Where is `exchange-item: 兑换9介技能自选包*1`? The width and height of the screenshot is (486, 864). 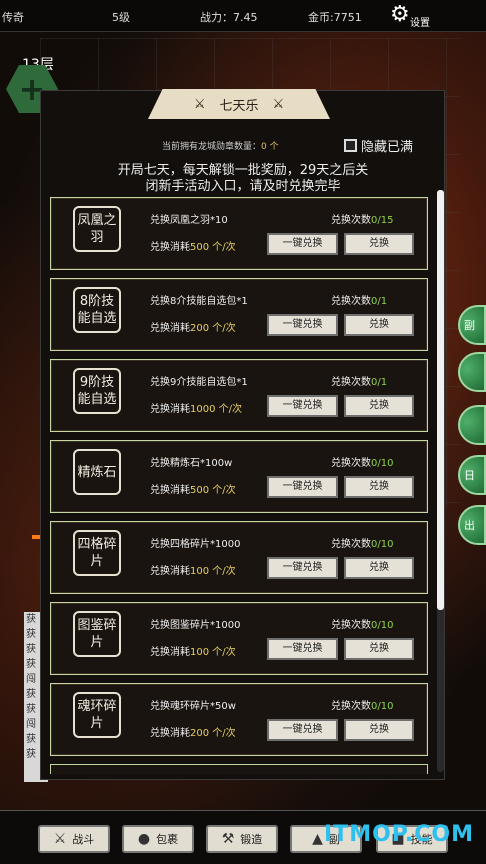 exchange-item: 兑换9介技能自选包*1 is located at coordinates (199, 382).